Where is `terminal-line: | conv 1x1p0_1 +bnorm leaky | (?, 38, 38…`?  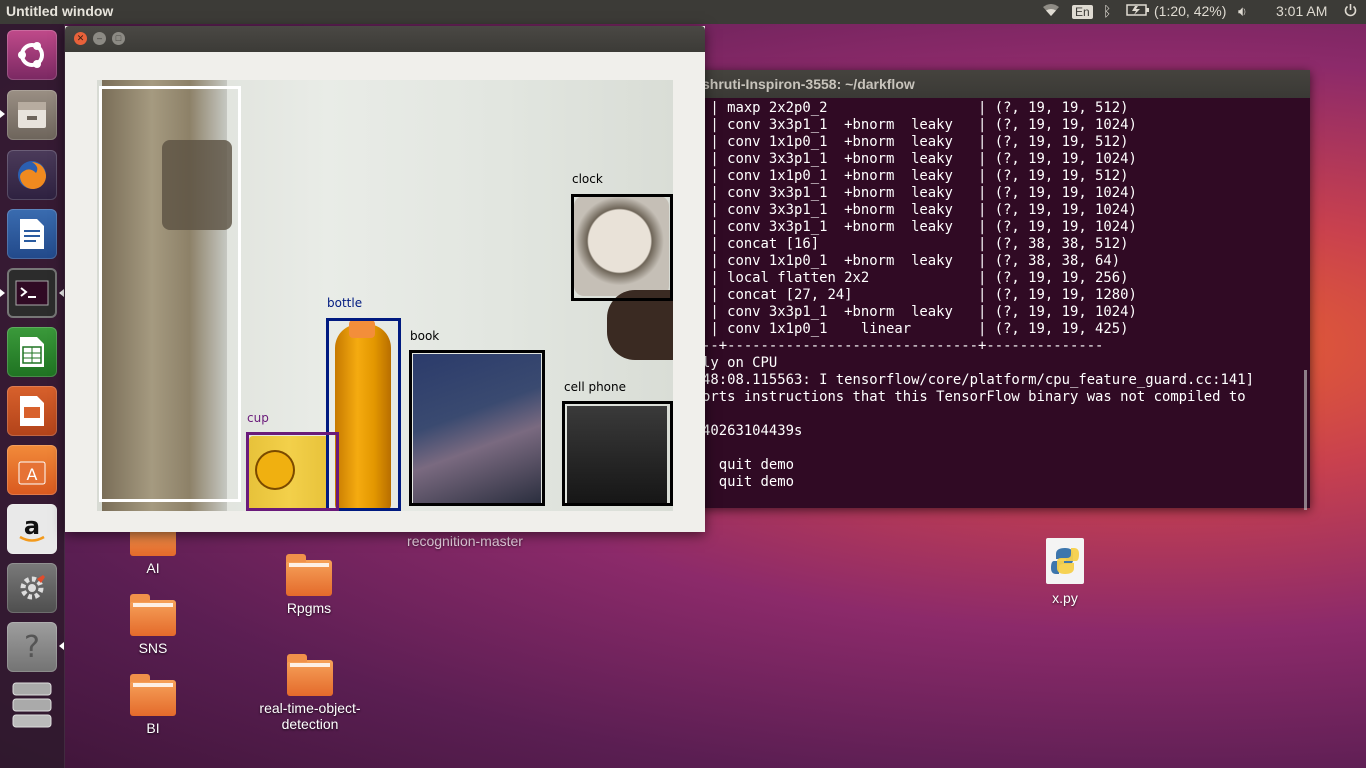 terminal-line: | conv 1x1p0_1 +bnorm leaky | (?, 38, 38… is located at coordinates (911, 261).